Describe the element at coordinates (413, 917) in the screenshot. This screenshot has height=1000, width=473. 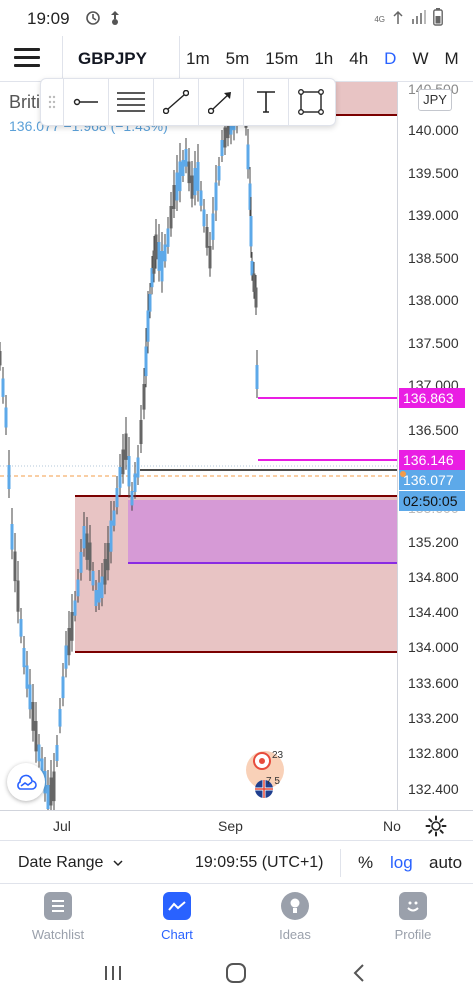
I see `nav-profile: Profile` at that location.